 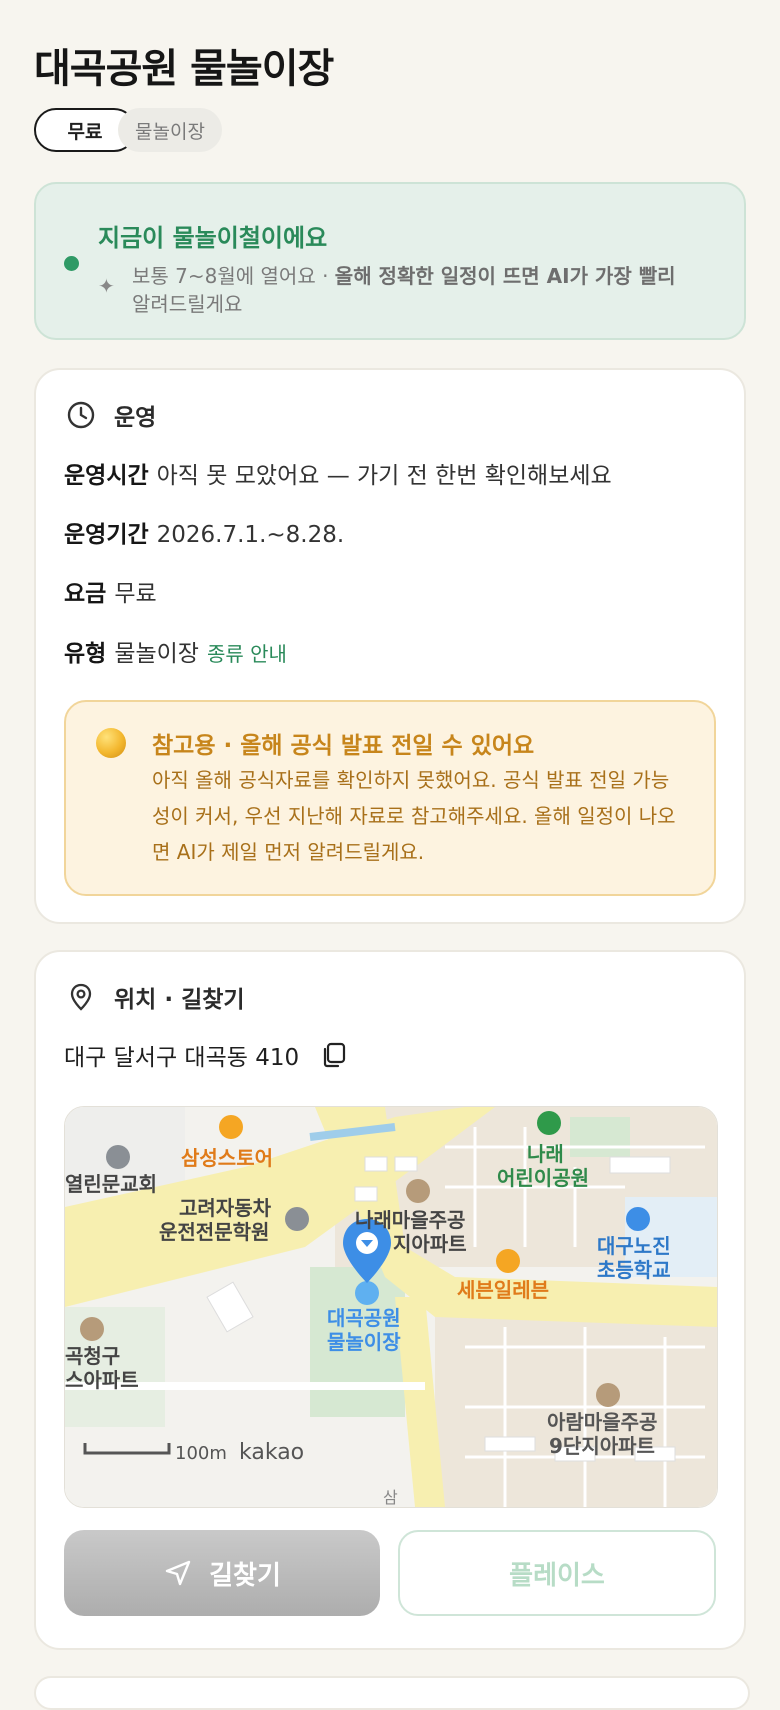 What do you see at coordinates (634, 1246) in the screenshot?
I see `map-label-school1: 대구노진` at bounding box center [634, 1246].